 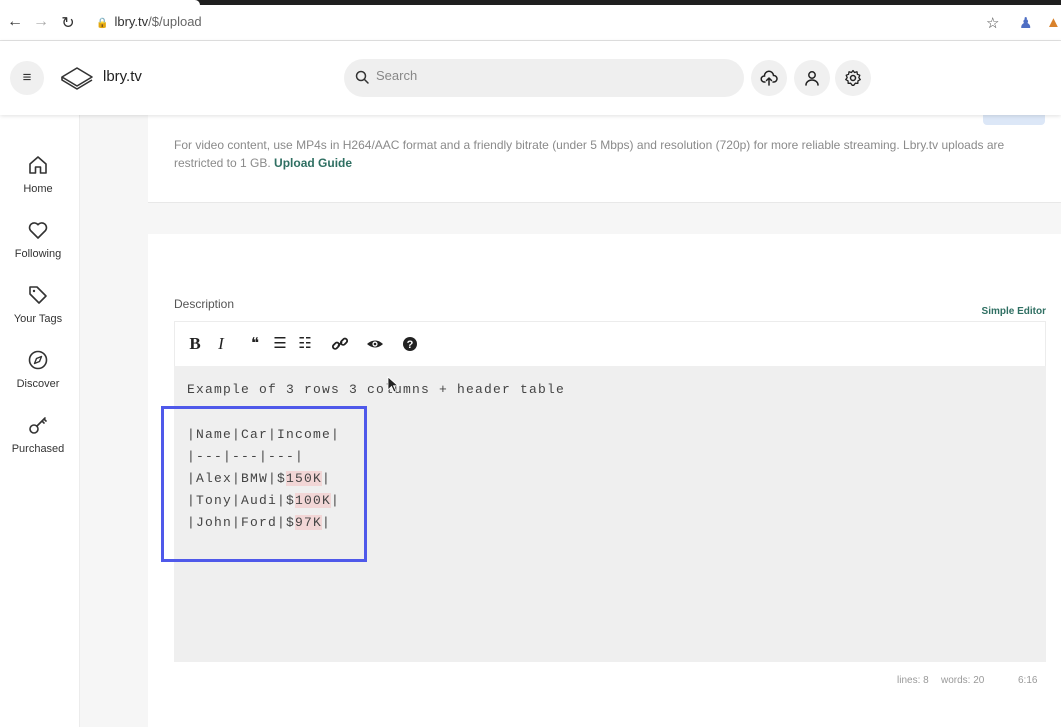 What do you see at coordinates (1014, 311) in the screenshot?
I see `simple-editor-toggle: Simple Editor` at bounding box center [1014, 311].